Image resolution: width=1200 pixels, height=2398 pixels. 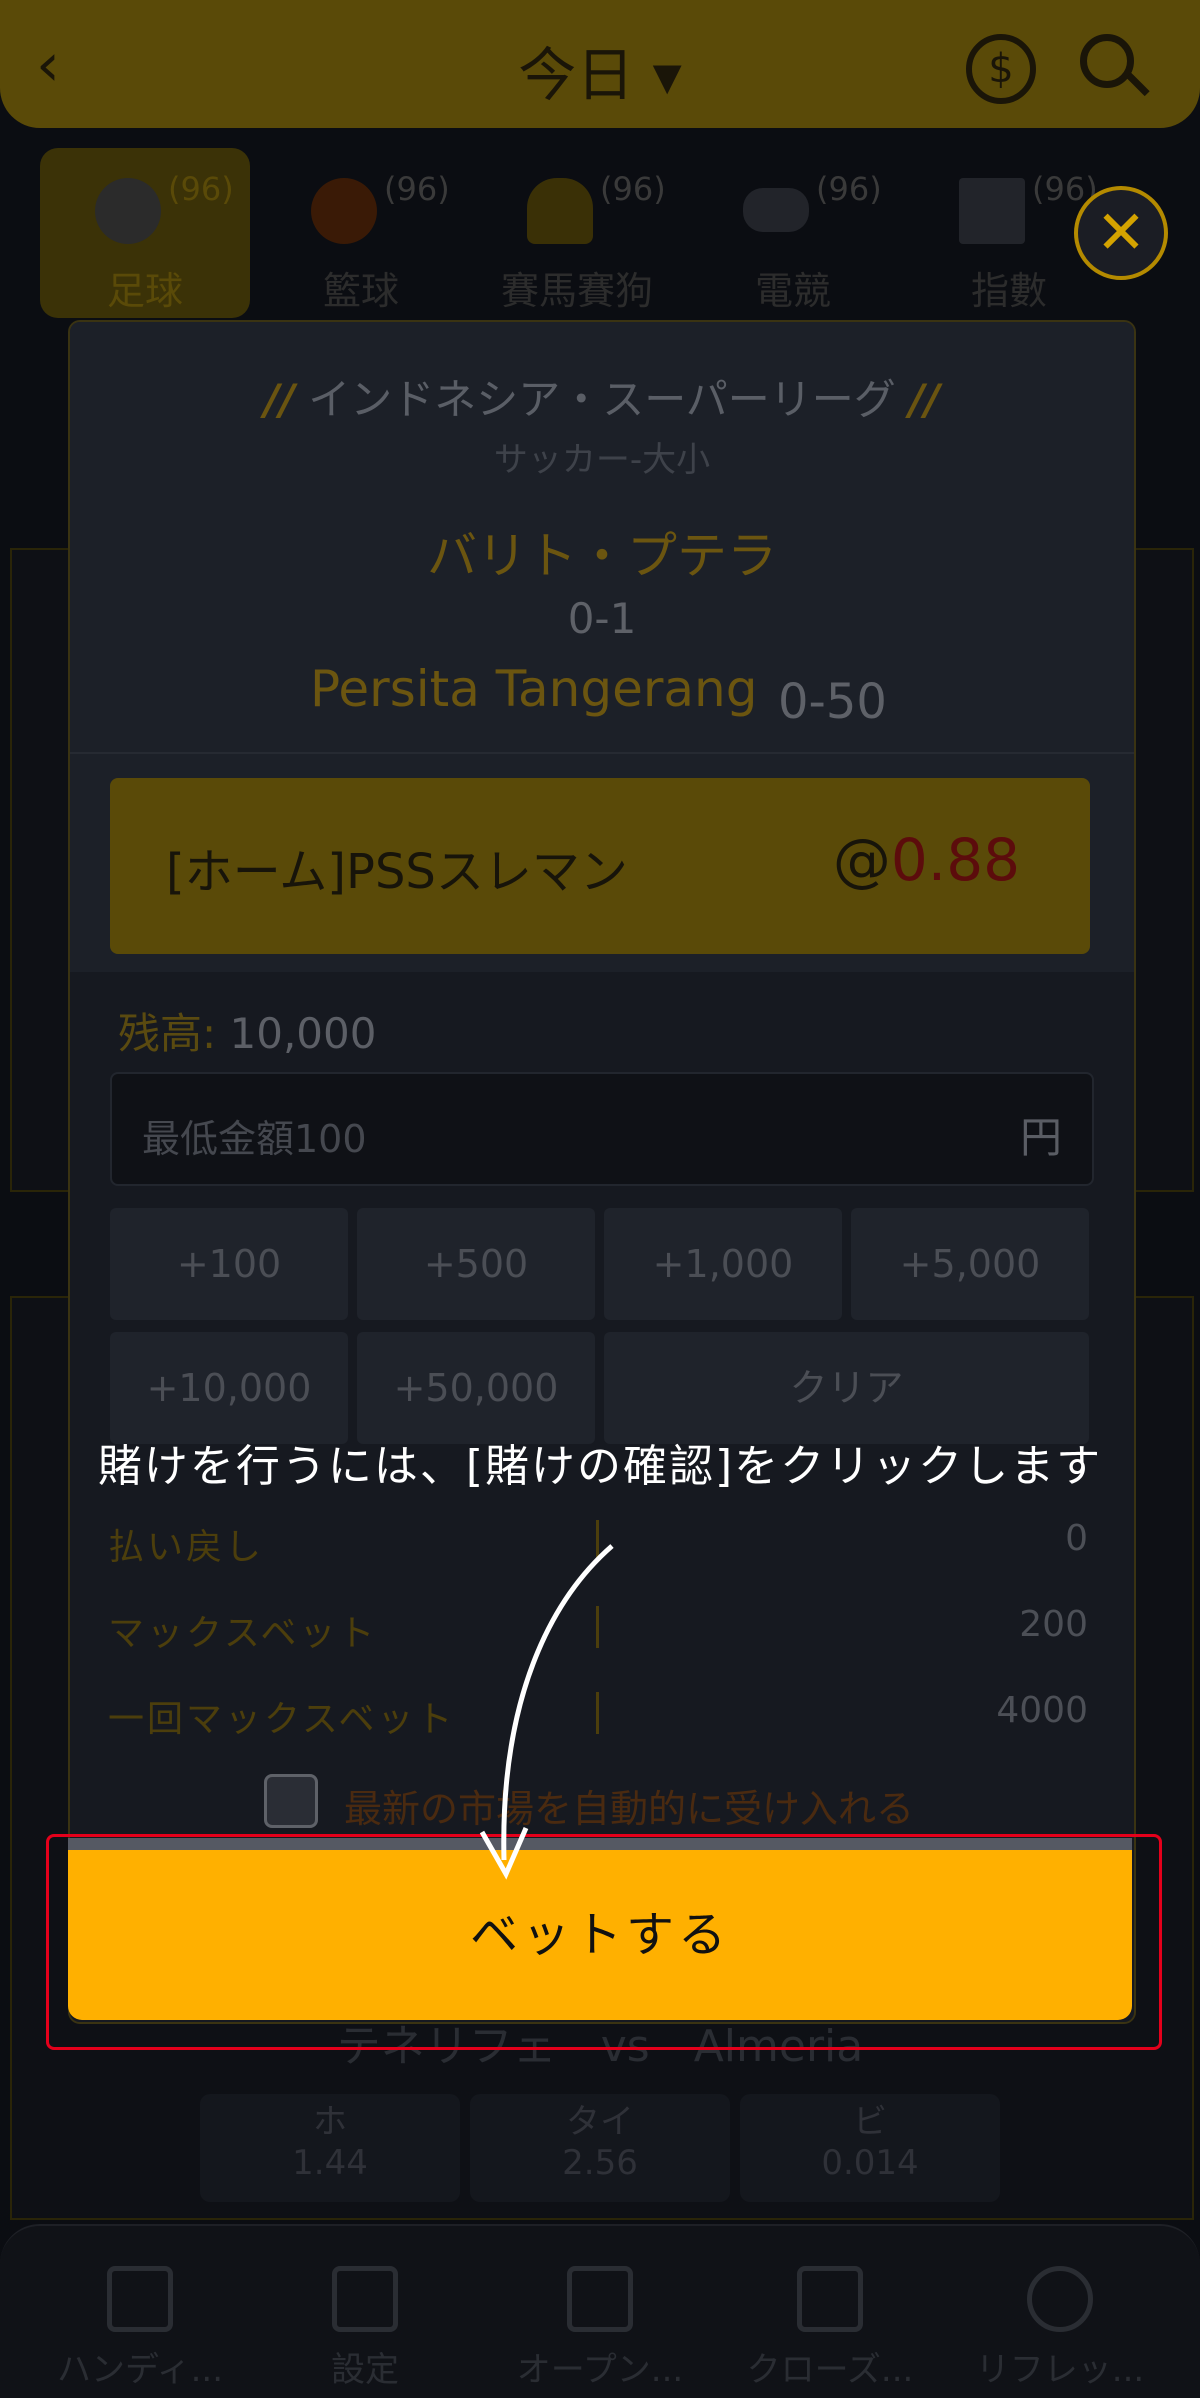 What do you see at coordinates (992, 211) in the screenshot?
I see `index-chart-icon` at bounding box center [992, 211].